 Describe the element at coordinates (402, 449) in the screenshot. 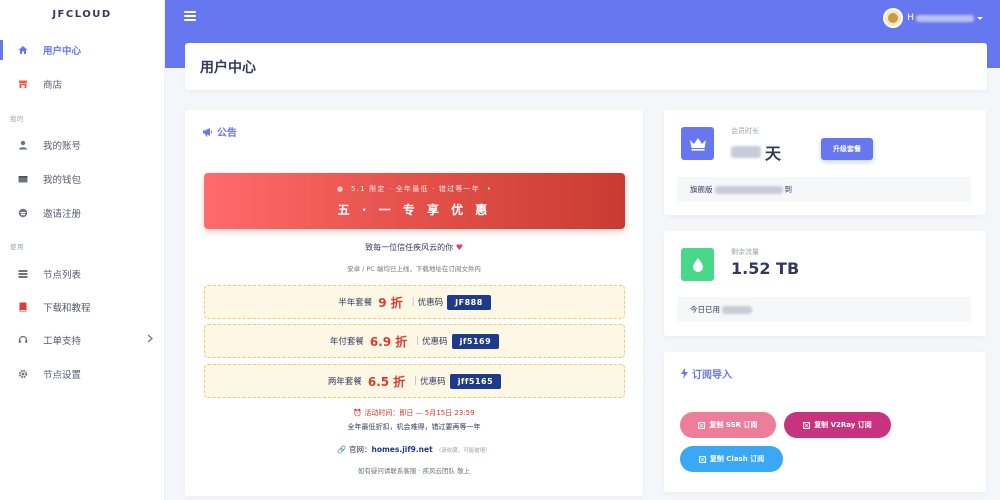

I see `website-link: homes.jif9.net` at that location.